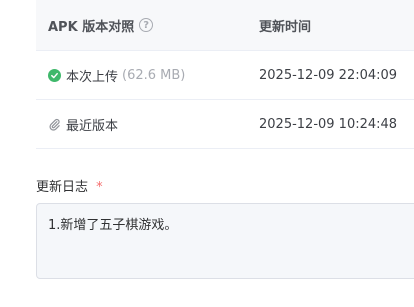  What do you see at coordinates (91, 27) in the screenshot?
I see `header-version-label: APK 版本对照` at bounding box center [91, 27].